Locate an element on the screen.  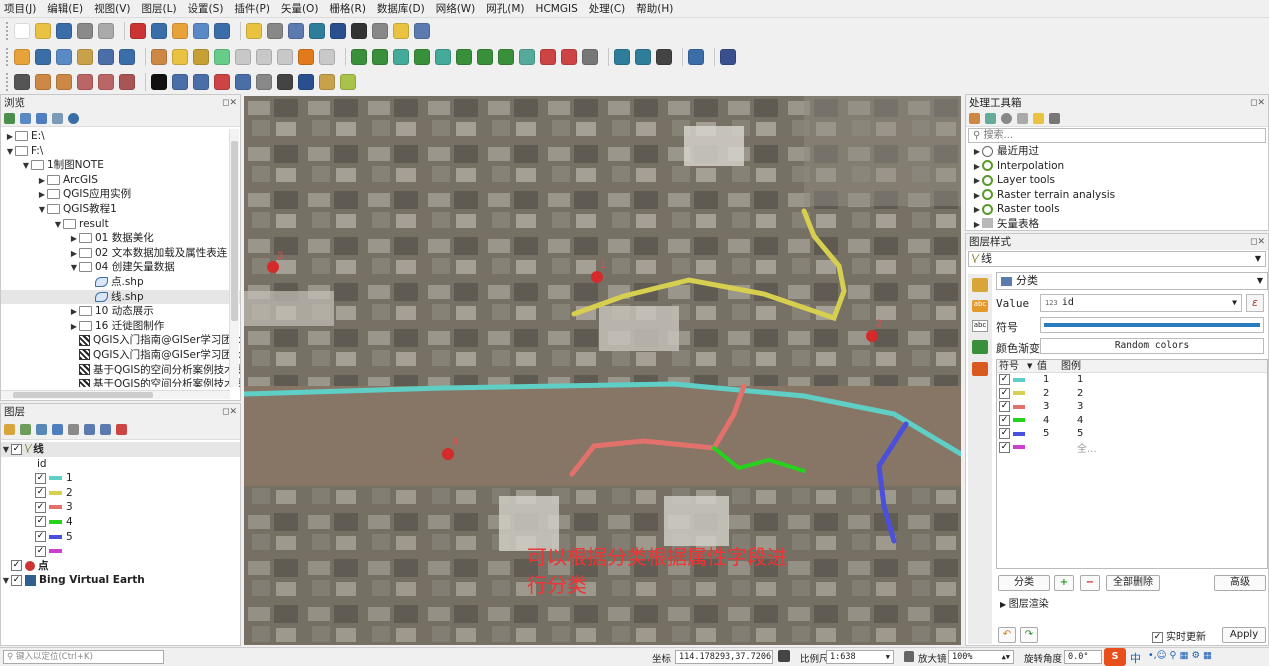
filter-icon is located at coordinates (57, 429).